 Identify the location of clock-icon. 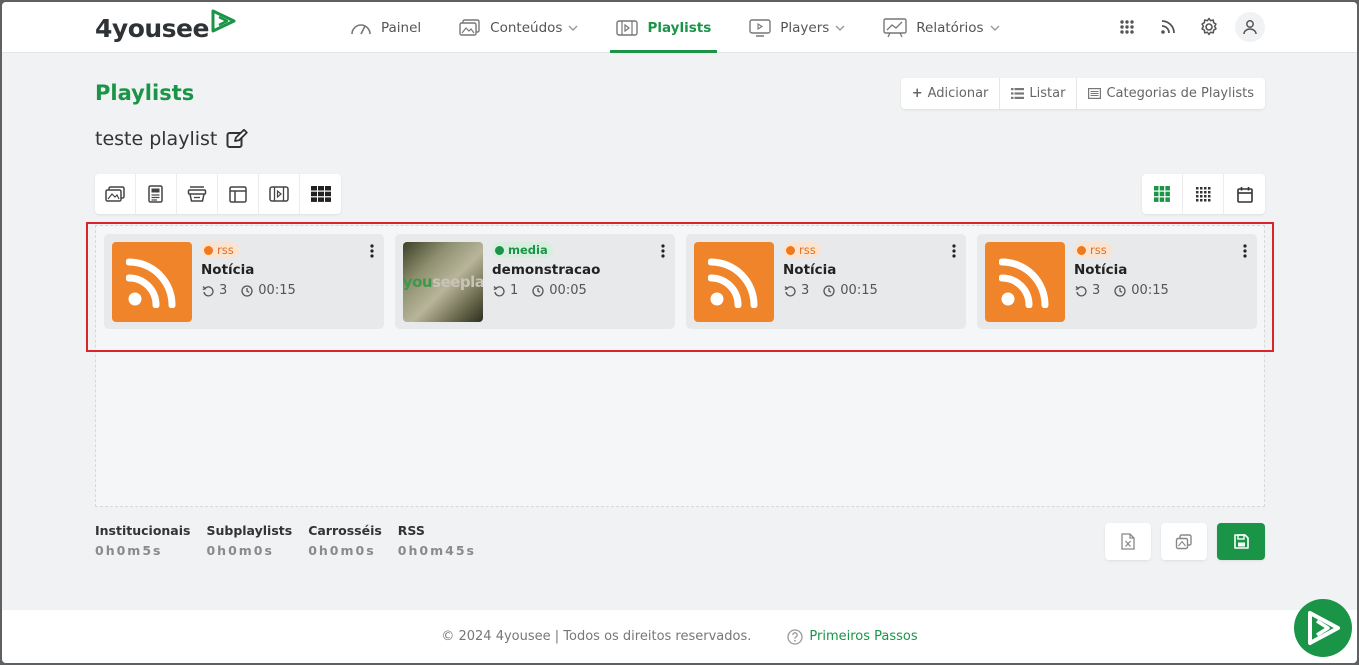
(538, 290).